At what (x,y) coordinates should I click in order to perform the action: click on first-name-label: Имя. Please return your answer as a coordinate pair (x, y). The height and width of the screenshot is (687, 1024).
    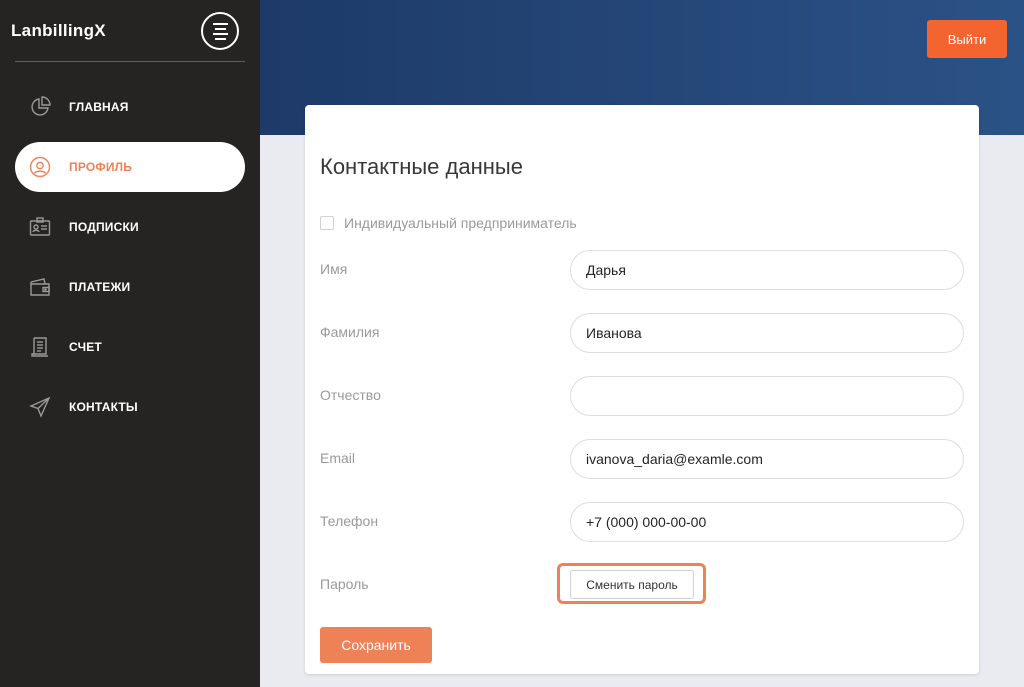
    Looking at the image, I should click on (334, 269).